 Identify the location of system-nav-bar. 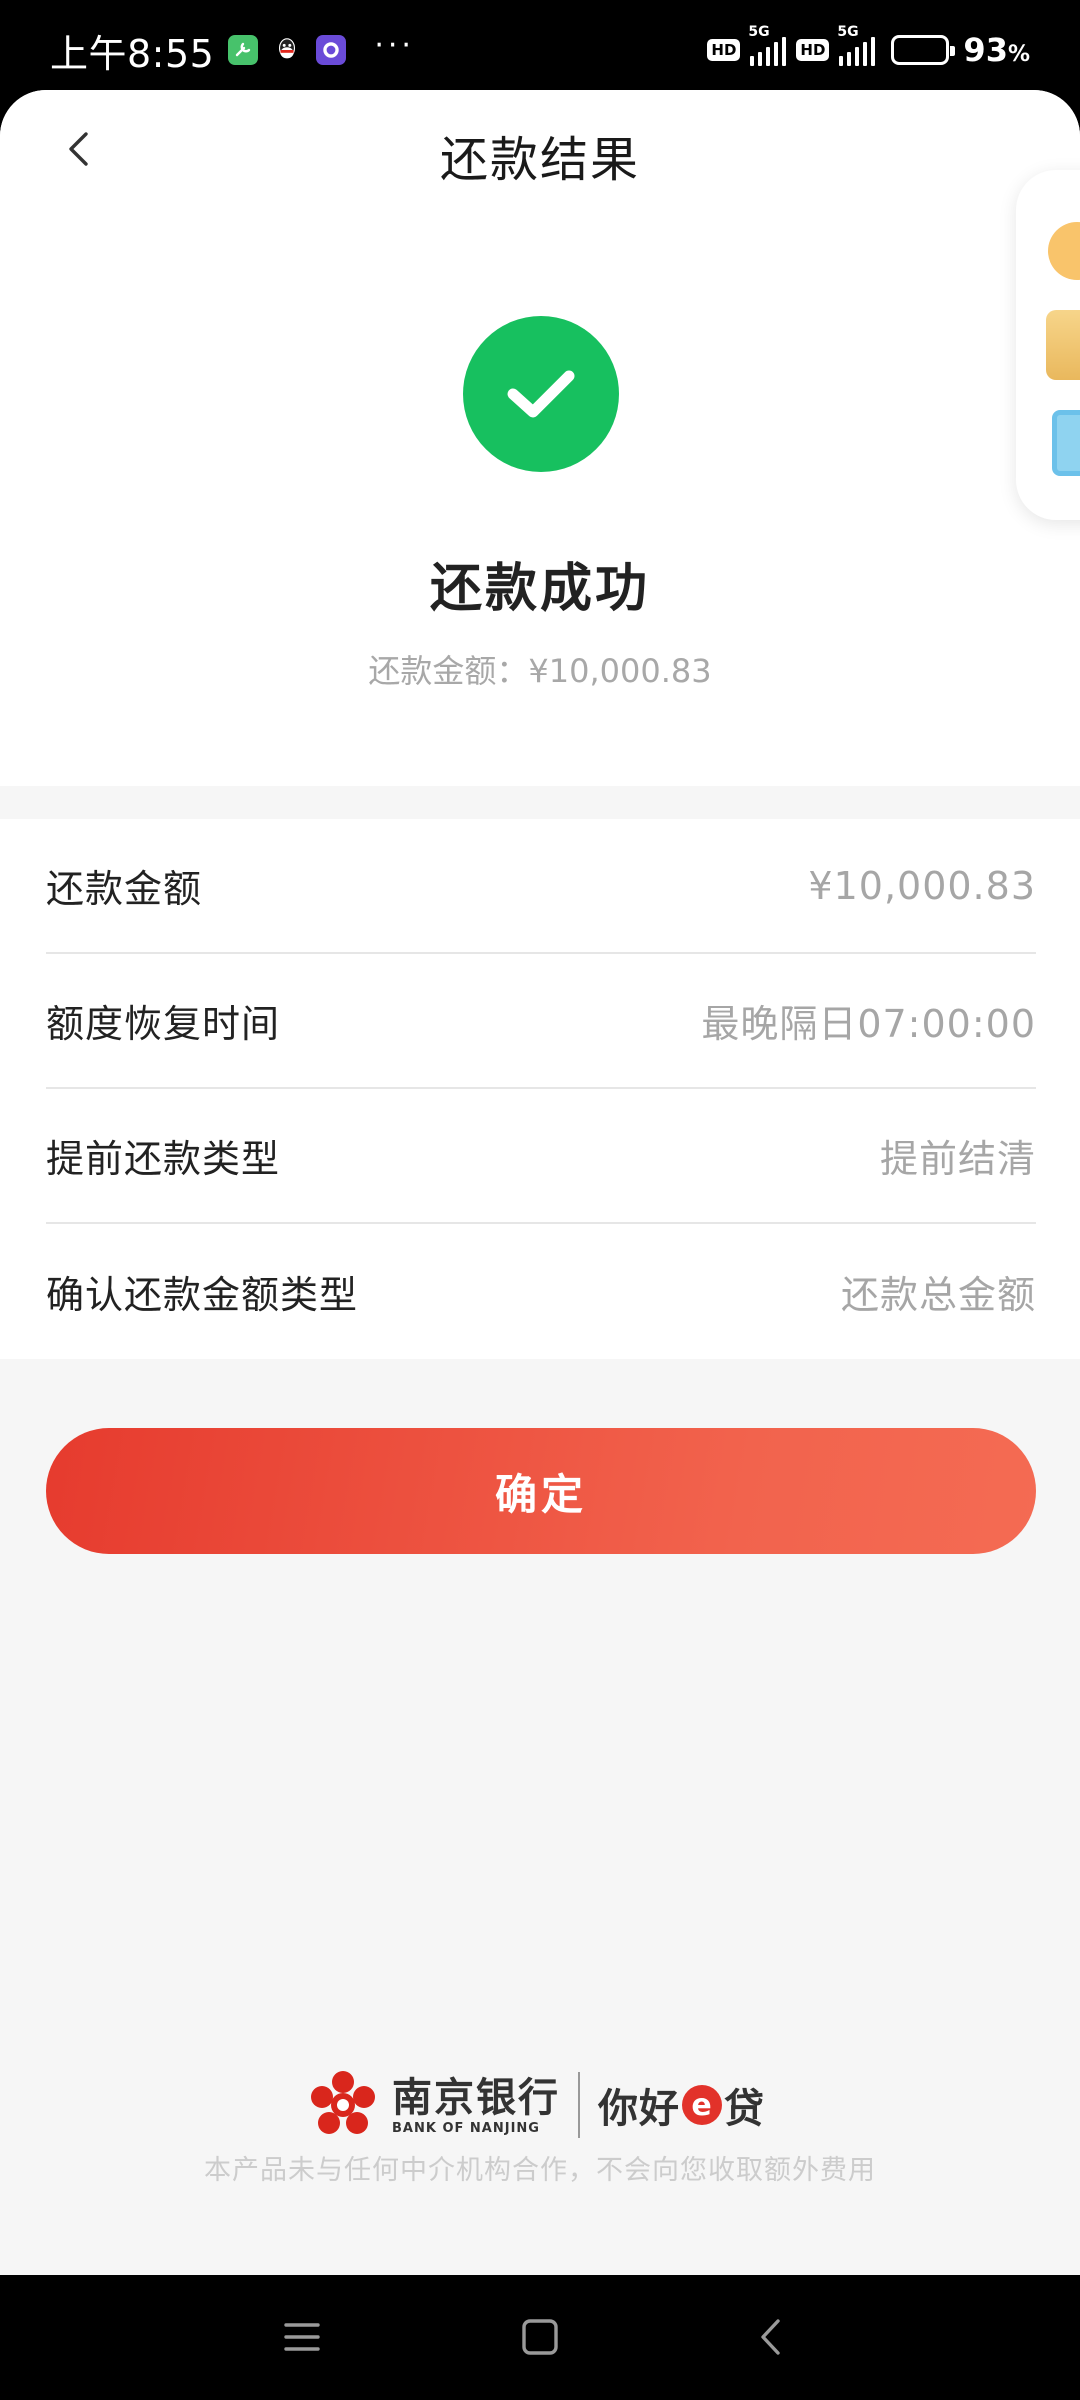
(540, 2337).